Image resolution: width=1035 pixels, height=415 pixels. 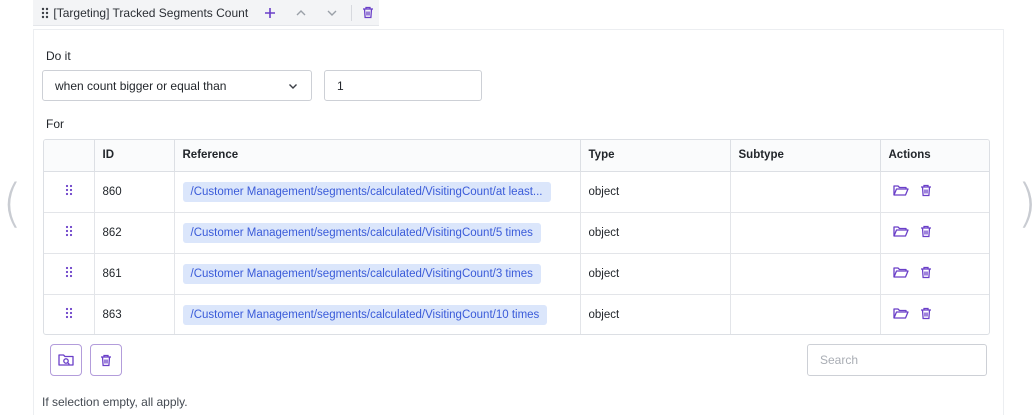 What do you see at coordinates (377, 156) in the screenshot?
I see `column-header-reference: Reference` at bounding box center [377, 156].